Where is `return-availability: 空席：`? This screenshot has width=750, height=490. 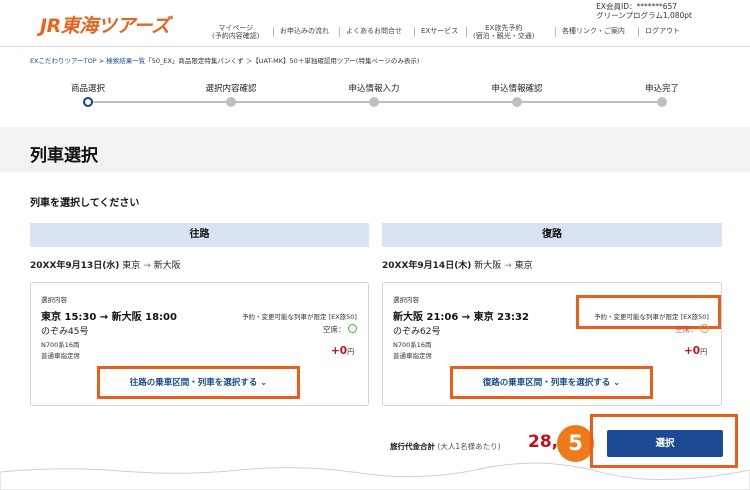 return-availability: 空席： is located at coordinates (692, 329).